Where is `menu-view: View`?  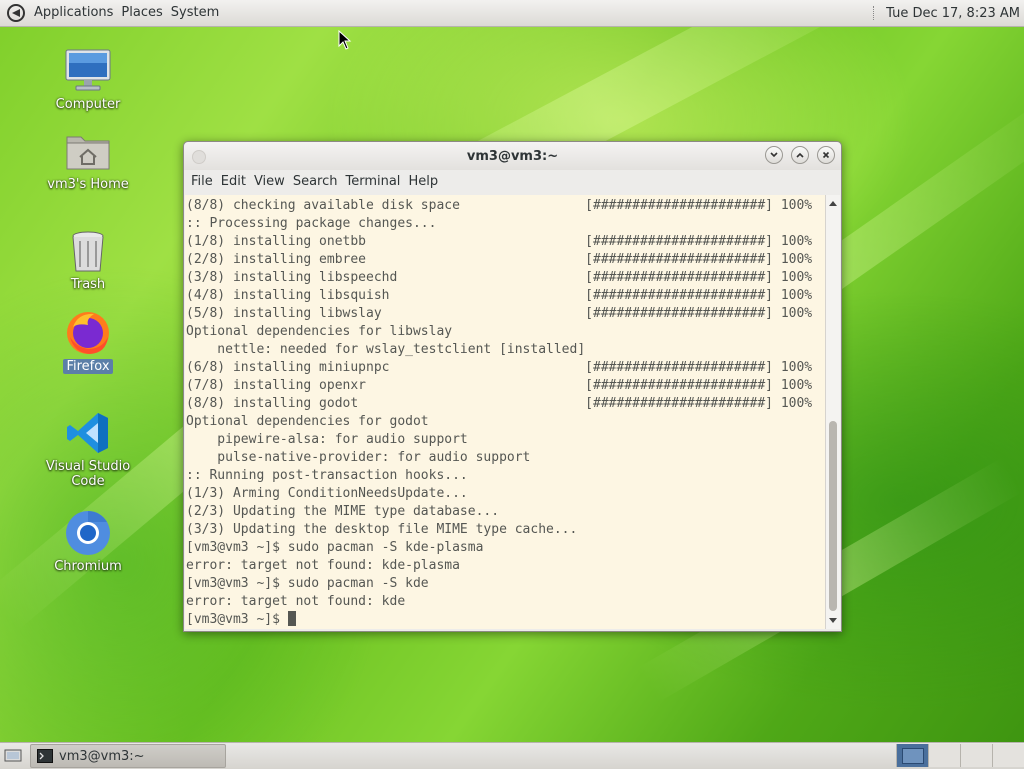 menu-view: View is located at coordinates (269, 182).